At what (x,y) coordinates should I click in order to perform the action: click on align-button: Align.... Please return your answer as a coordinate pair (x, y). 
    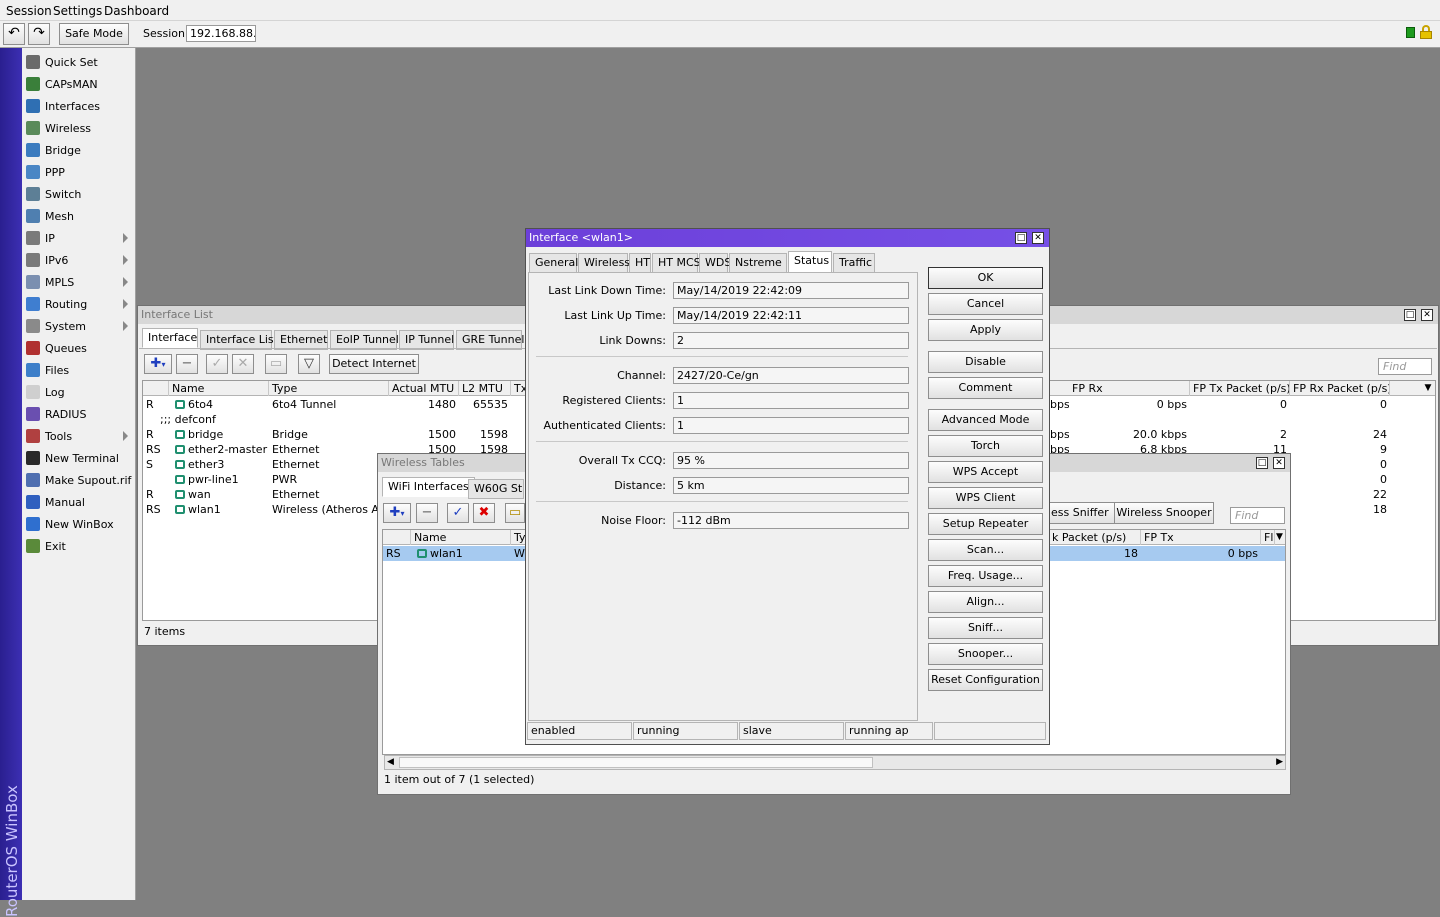
    Looking at the image, I should click on (985, 602).